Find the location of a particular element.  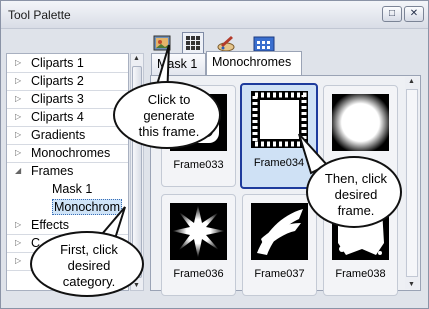

callout-generate-frame: Click to generate this frame. is located at coordinates (167, 115).